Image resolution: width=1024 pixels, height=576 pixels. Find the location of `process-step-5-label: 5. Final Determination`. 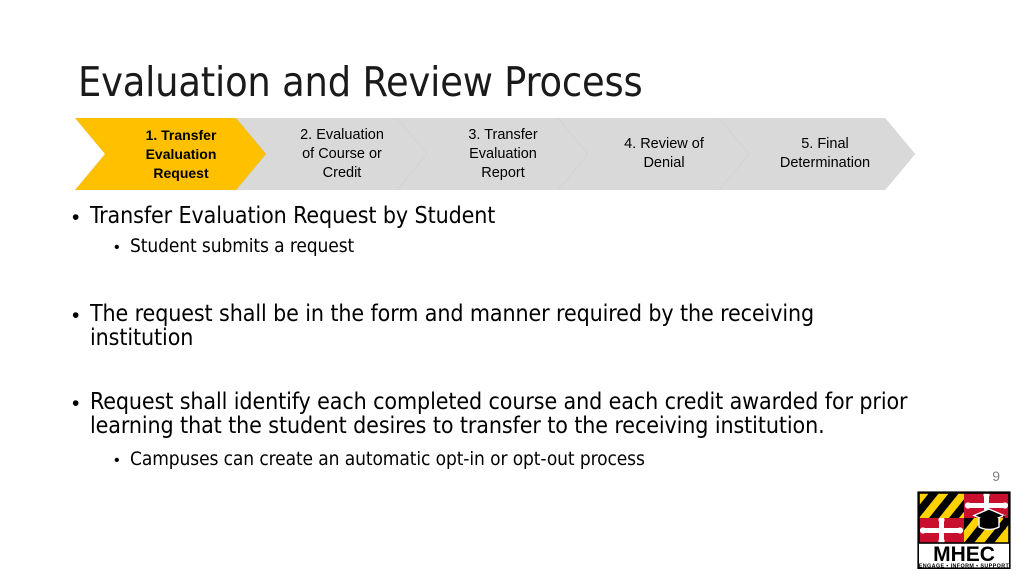

process-step-5-label: 5. Final Determination is located at coordinates (825, 153).